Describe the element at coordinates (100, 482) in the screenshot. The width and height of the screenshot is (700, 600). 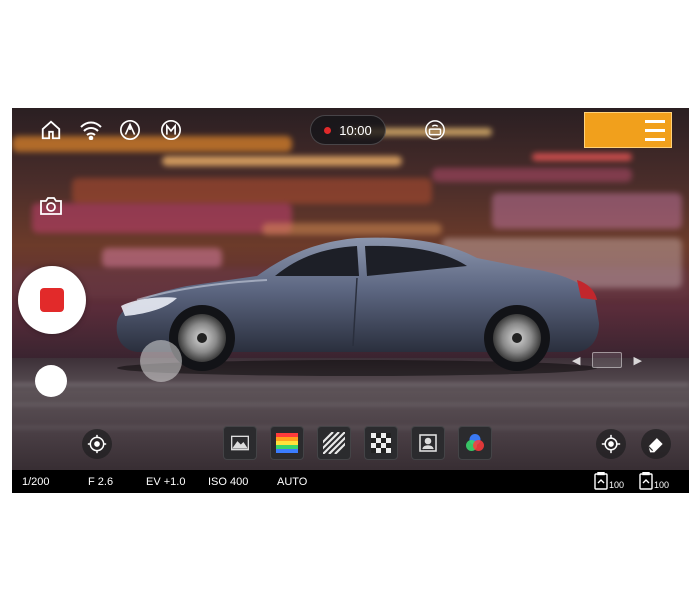
I see `aperture: F 2.6` at that location.